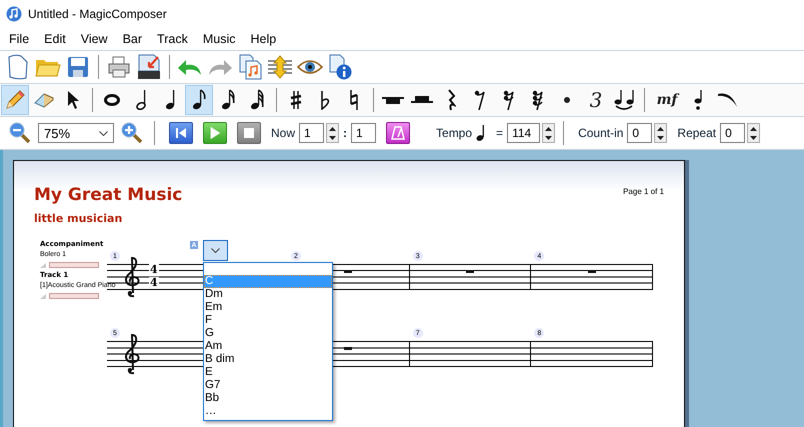  Describe the element at coordinates (639, 133) in the screenshot. I see `count-in-field: 0` at that location.